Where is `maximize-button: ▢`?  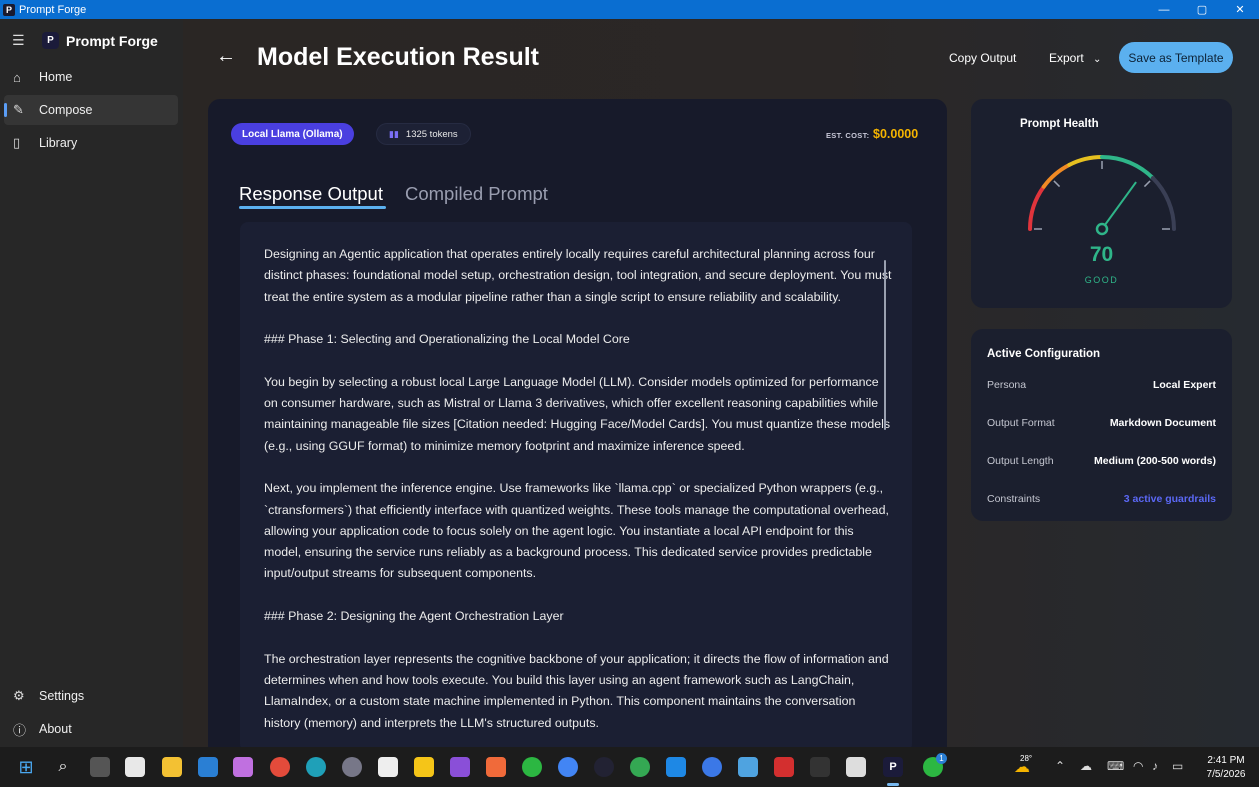
maximize-button: ▢ is located at coordinates (1202, 9).